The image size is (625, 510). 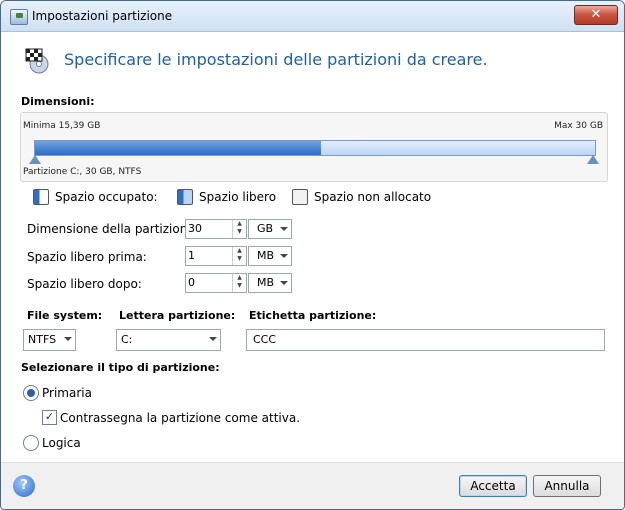 I want to click on window-title: Impostazioni partizione, so click(x=102, y=16).